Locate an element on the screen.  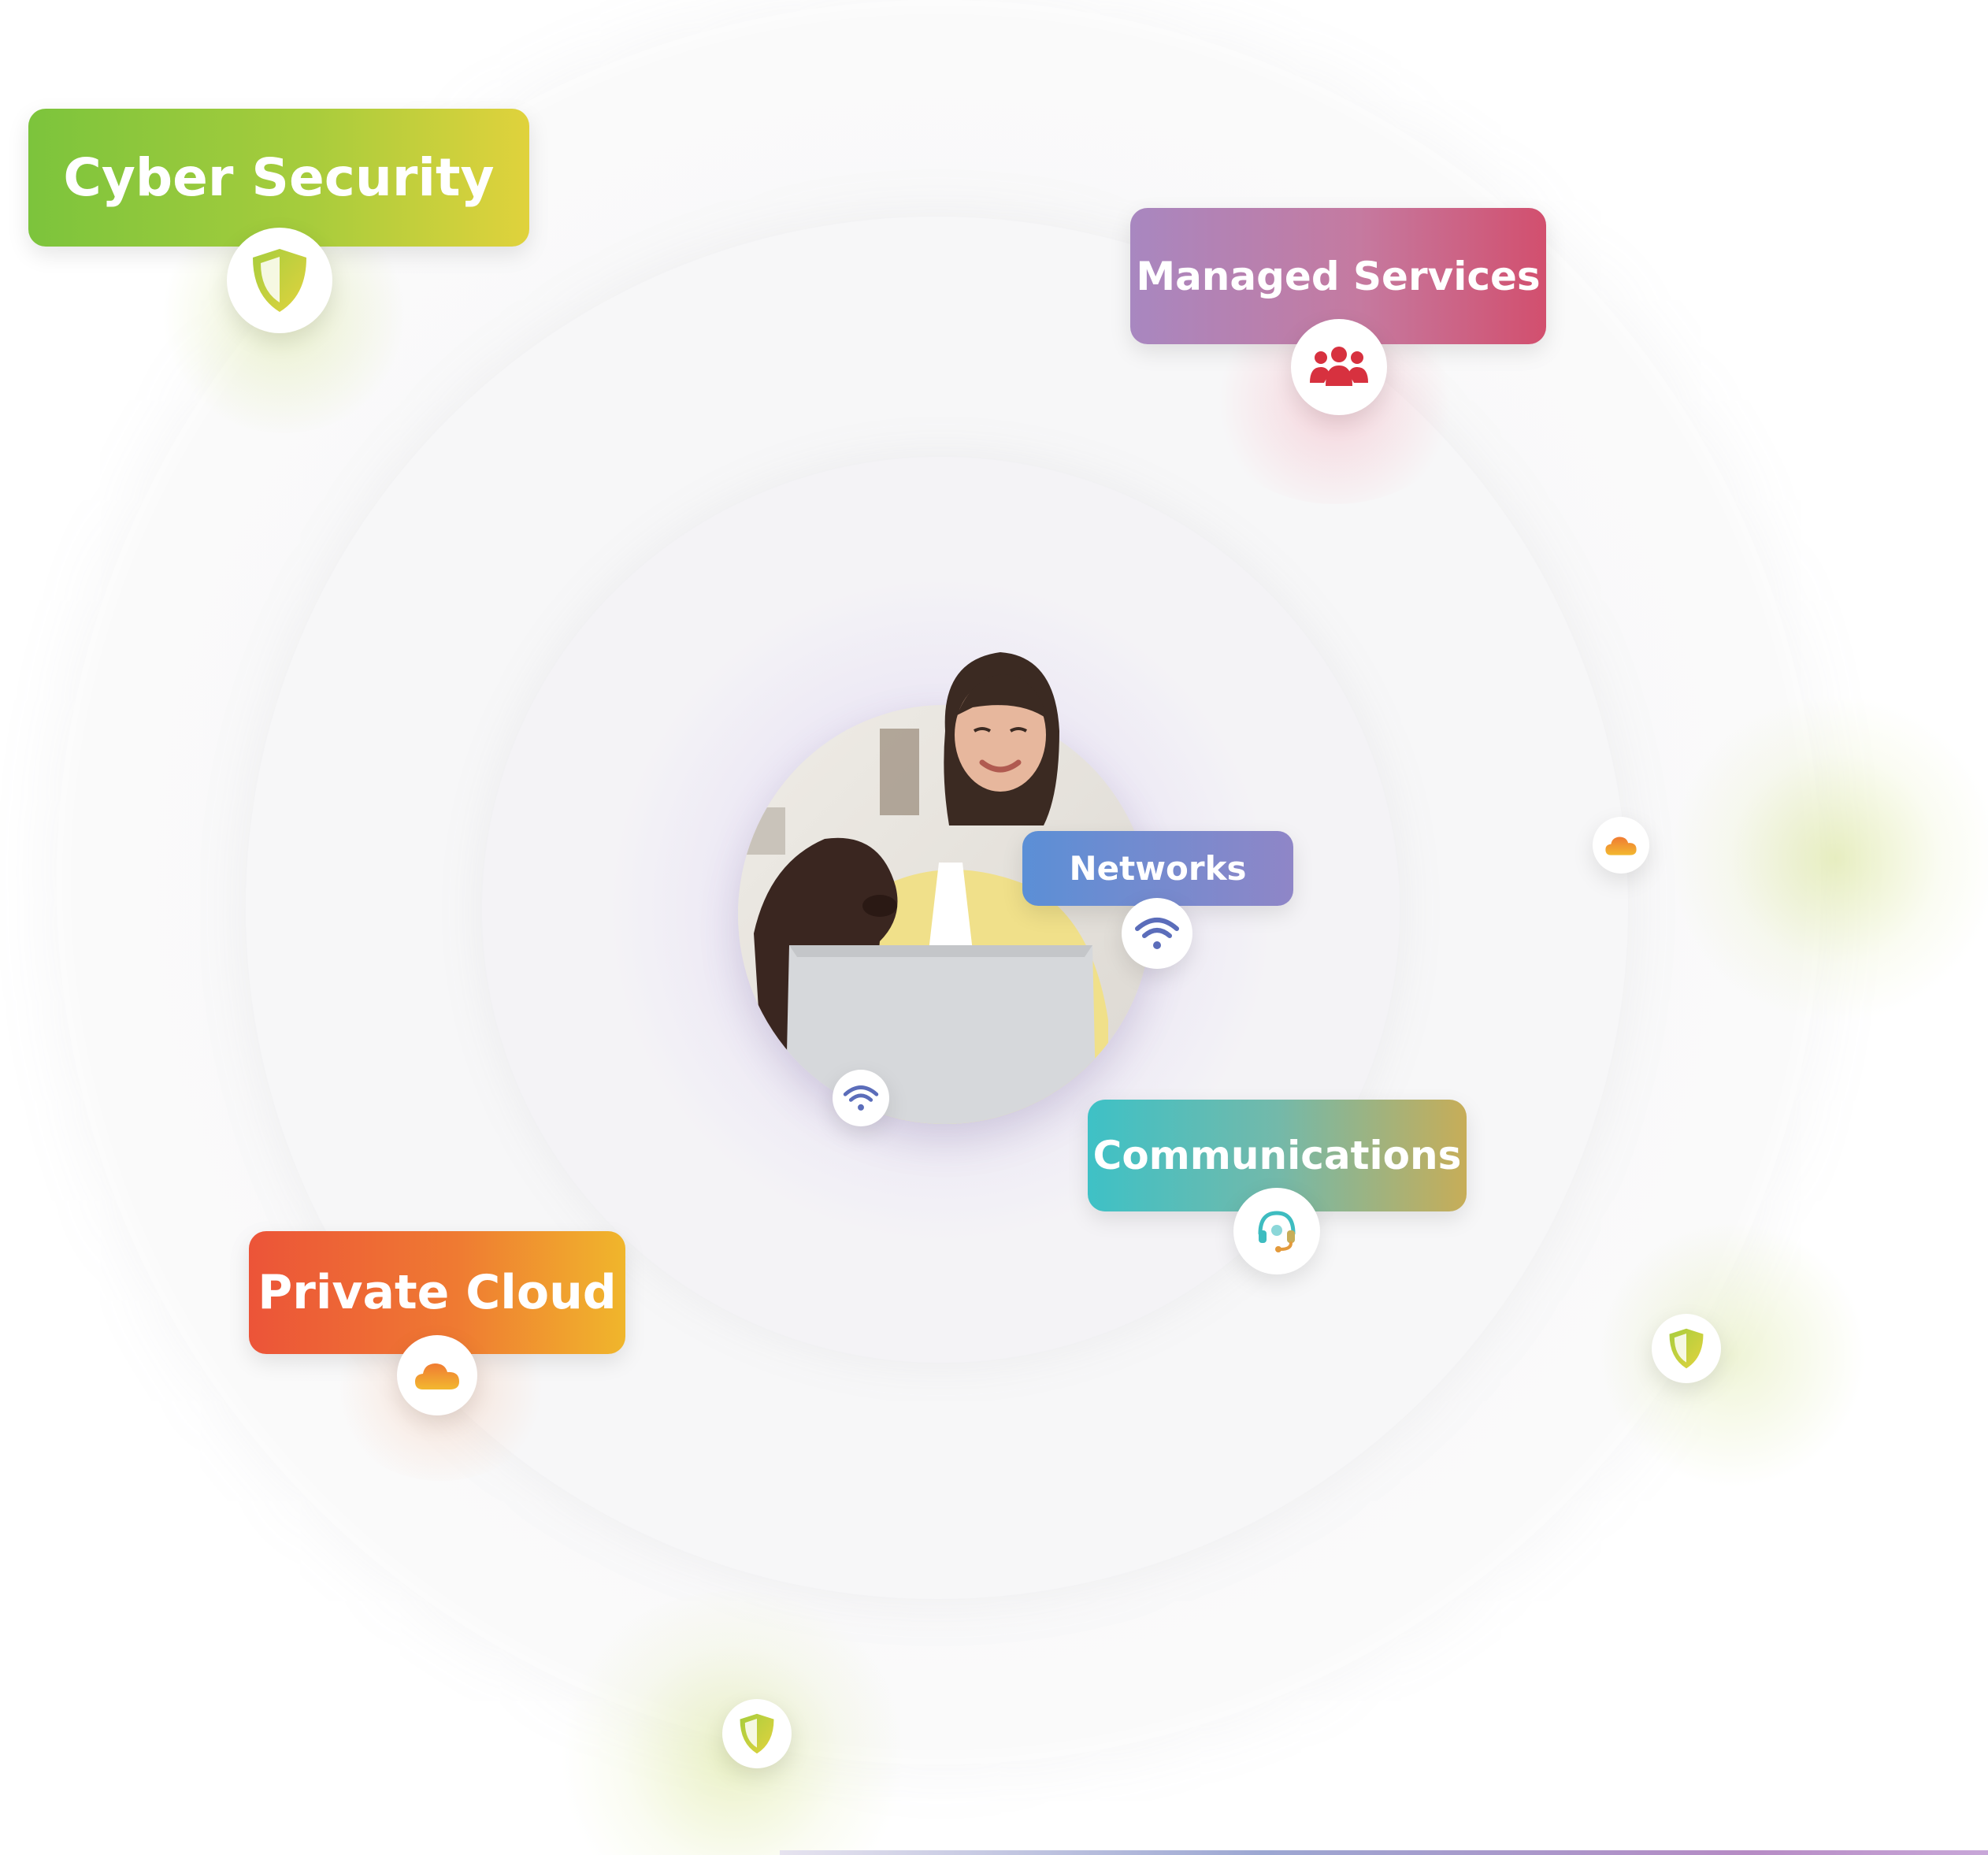
headset-icon is located at coordinates (1276, 1231).